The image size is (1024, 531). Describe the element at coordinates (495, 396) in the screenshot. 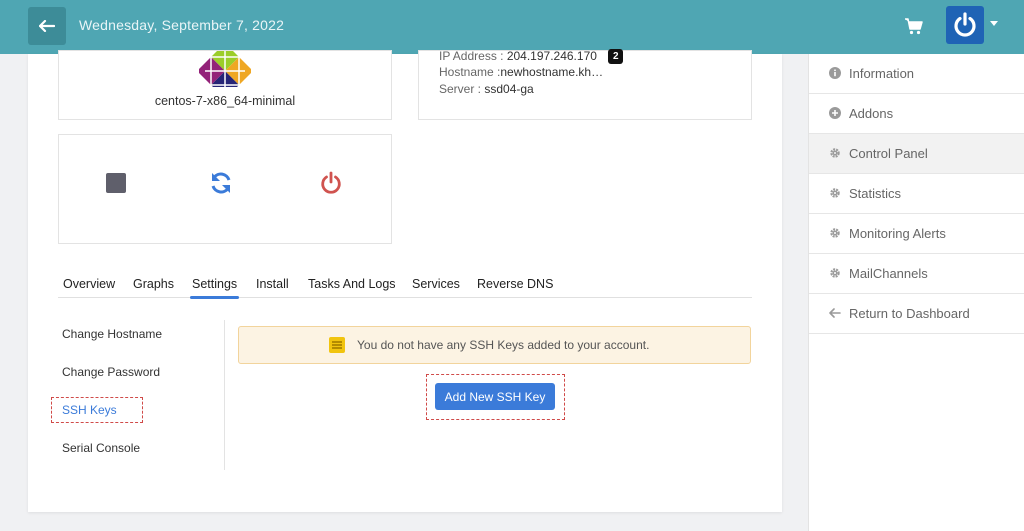

I see `add-ssh-key-button: Add New SSH Key` at that location.